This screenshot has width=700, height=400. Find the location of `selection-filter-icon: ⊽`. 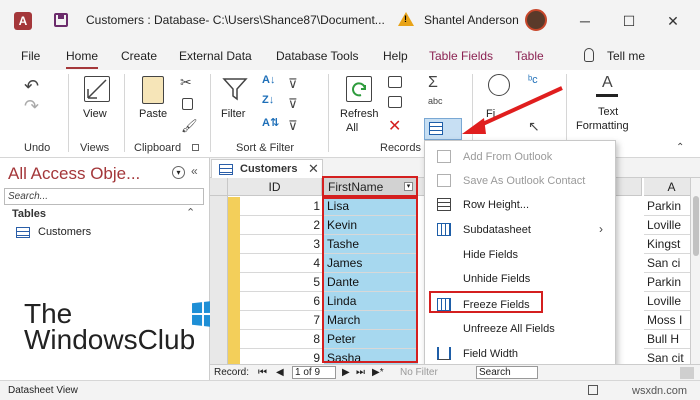

selection-filter-icon: ⊽ is located at coordinates (293, 84).